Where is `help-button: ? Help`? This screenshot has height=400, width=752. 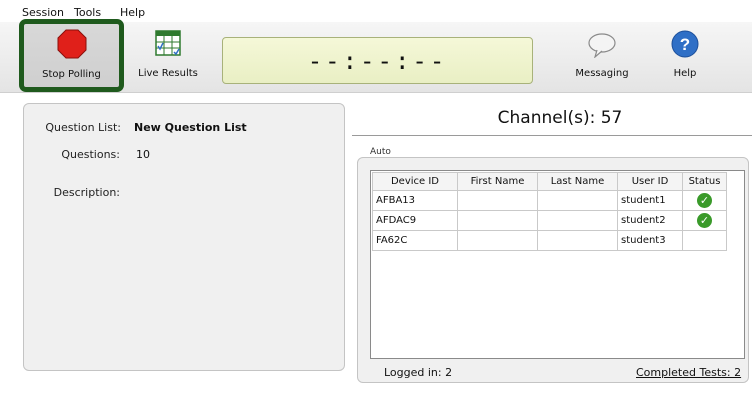 help-button: ? Help is located at coordinates (685, 55).